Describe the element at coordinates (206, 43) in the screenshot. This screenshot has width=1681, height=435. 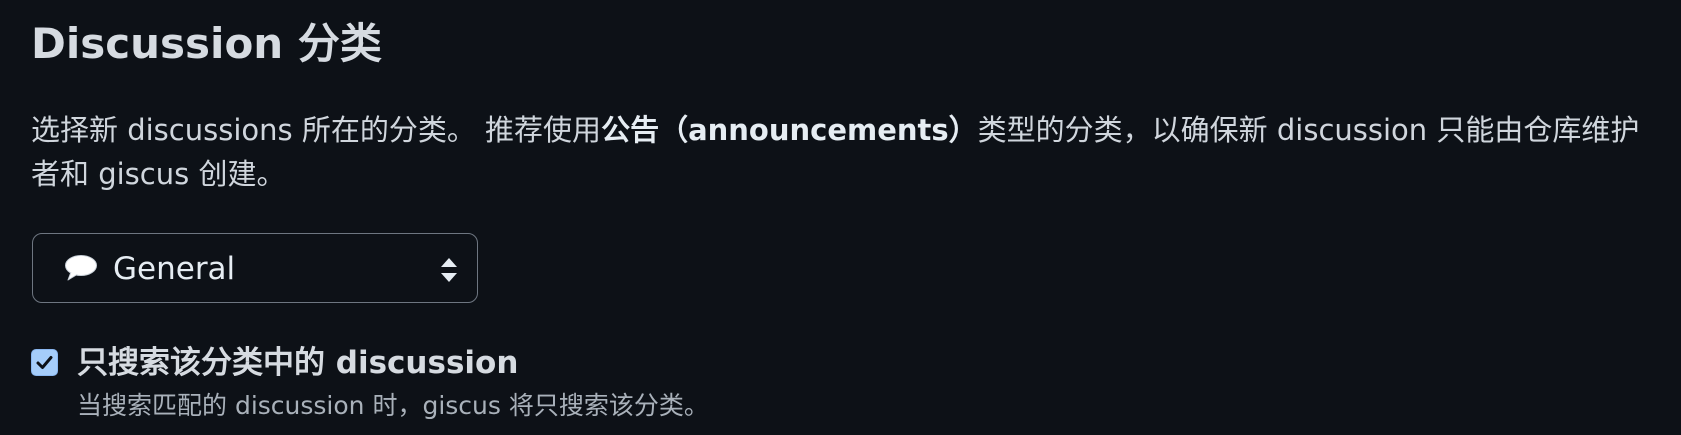
I see `section-title: Discussion 分类` at that location.